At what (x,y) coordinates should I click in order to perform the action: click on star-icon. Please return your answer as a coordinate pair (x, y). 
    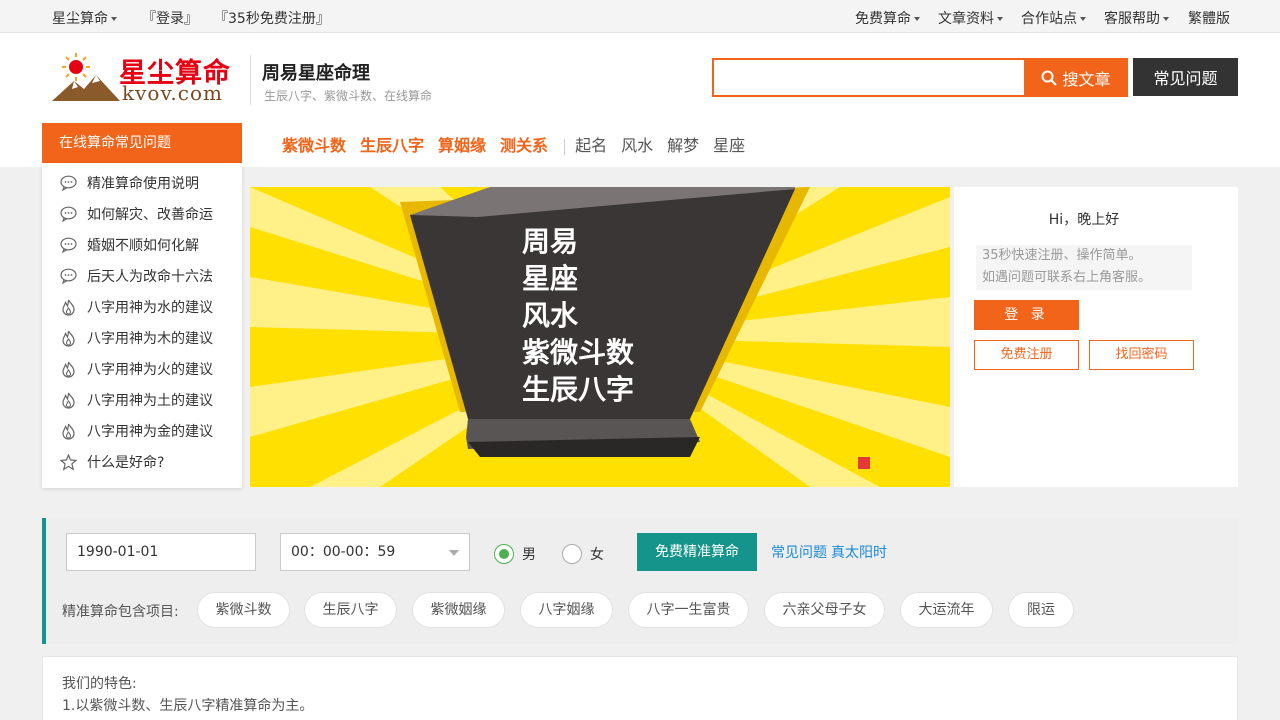
    Looking at the image, I should click on (68, 462).